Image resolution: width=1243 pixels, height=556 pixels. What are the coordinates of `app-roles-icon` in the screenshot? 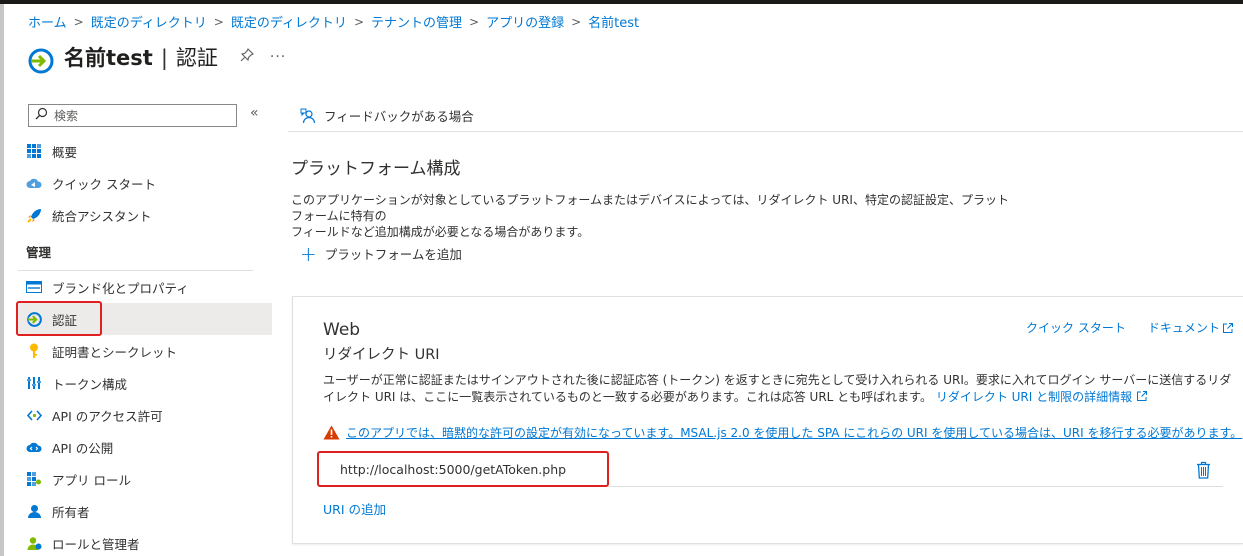 It's located at (34, 479).